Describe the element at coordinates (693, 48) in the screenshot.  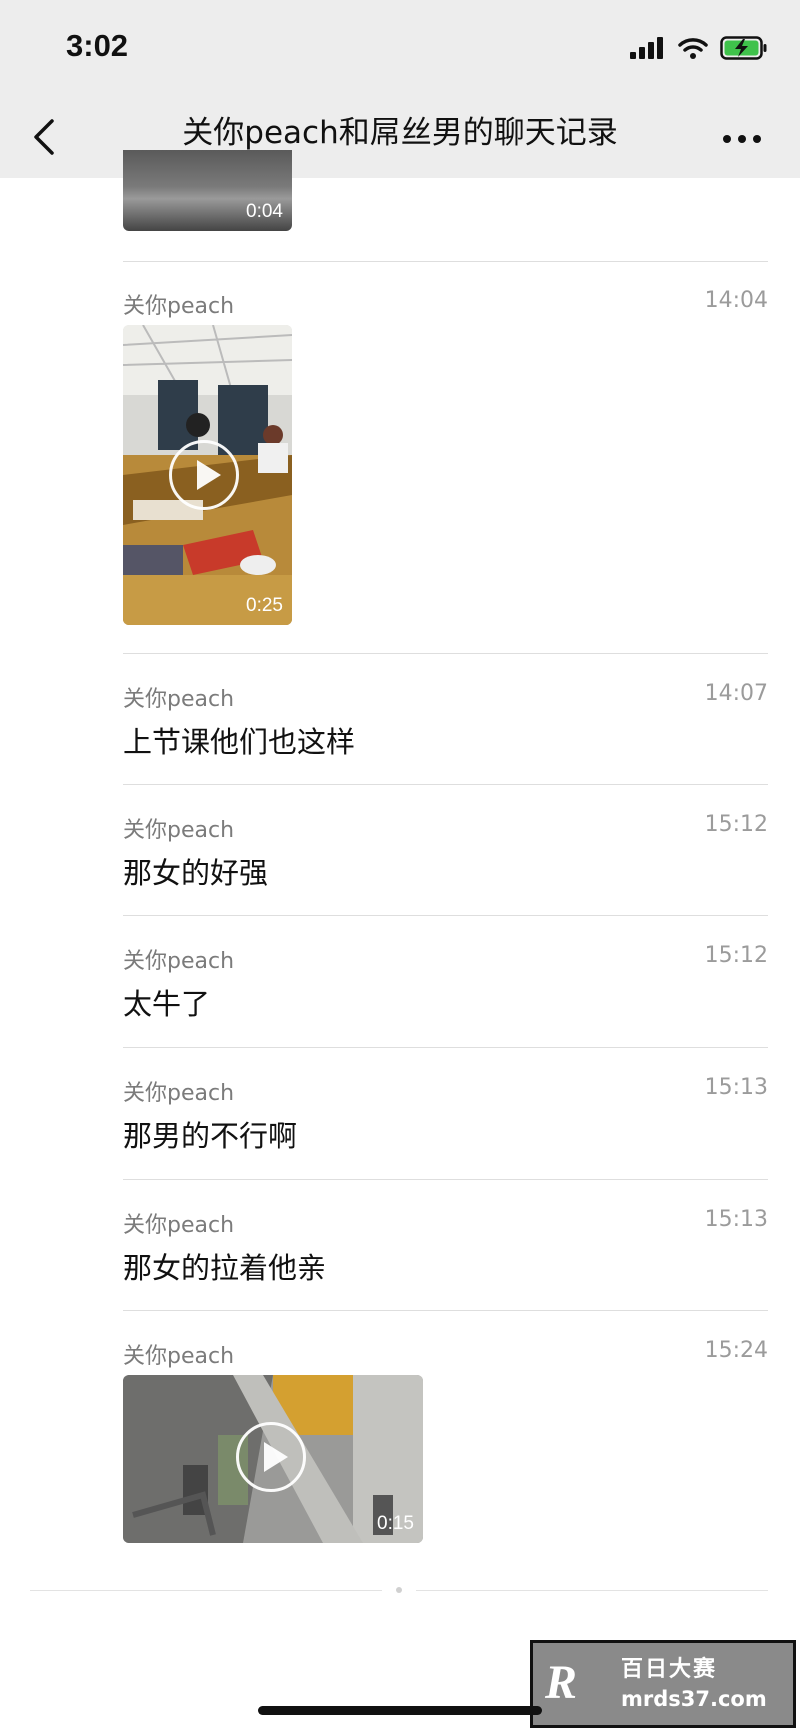
I see `wifi-icon` at that location.